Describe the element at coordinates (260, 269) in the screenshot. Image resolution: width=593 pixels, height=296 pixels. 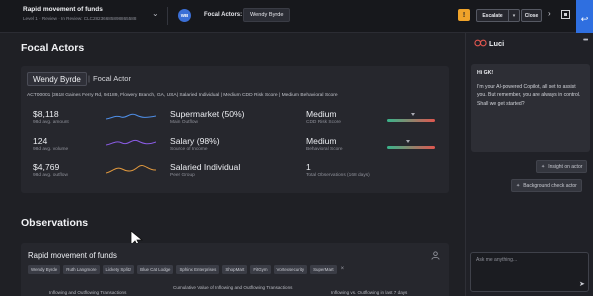
I see `entity-tag: FitGym` at that location.